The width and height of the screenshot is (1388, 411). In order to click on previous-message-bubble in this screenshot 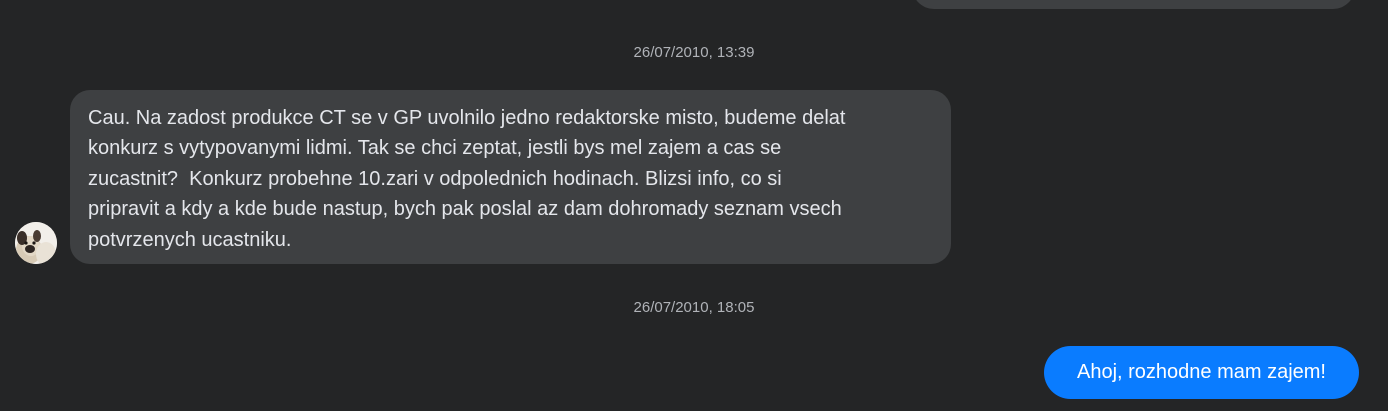, I will do `click(1133, 4)`.